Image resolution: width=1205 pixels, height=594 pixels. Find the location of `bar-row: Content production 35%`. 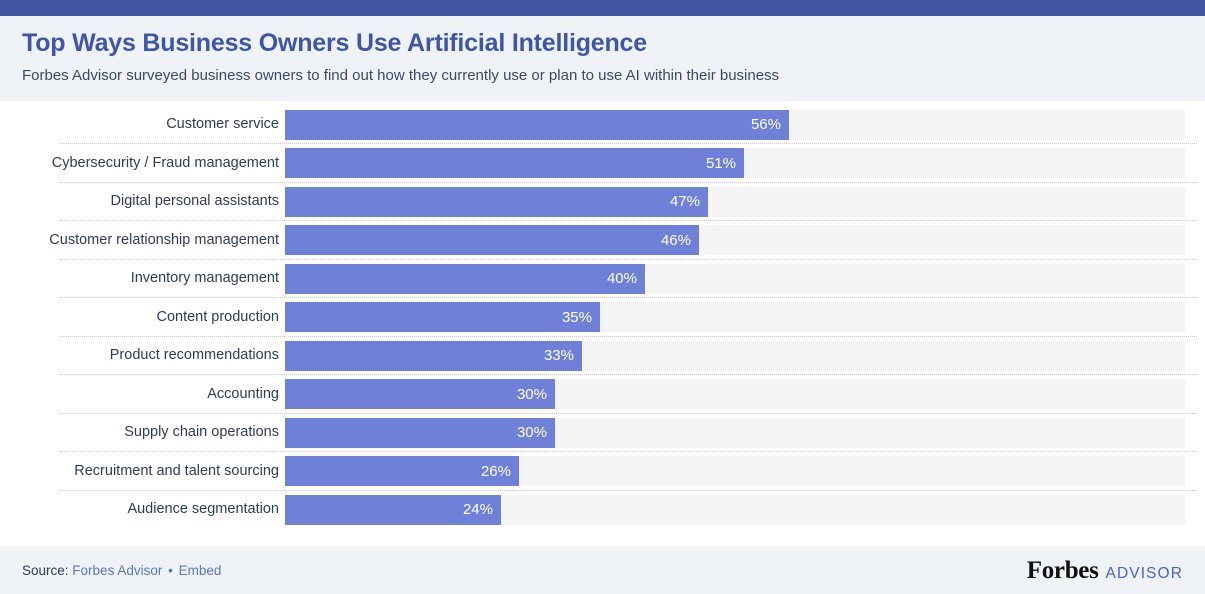

bar-row: Content production 35% is located at coordinates (602, 319).